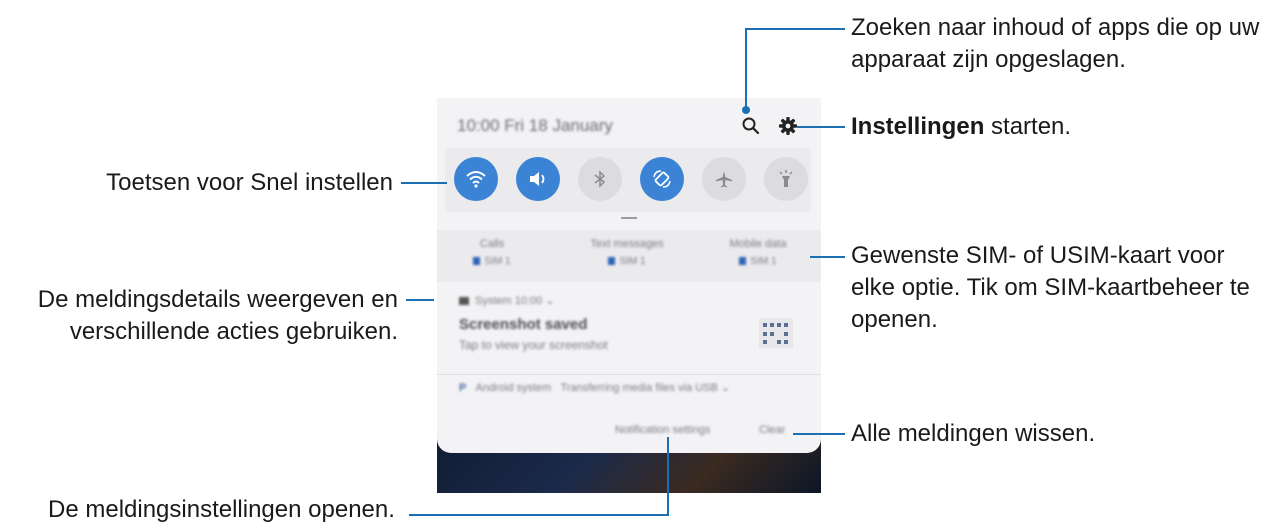  What do you see at coordinates (628, 180) in the screenshot?
I see `quick-settings-row` at bounding box center [628, 180].